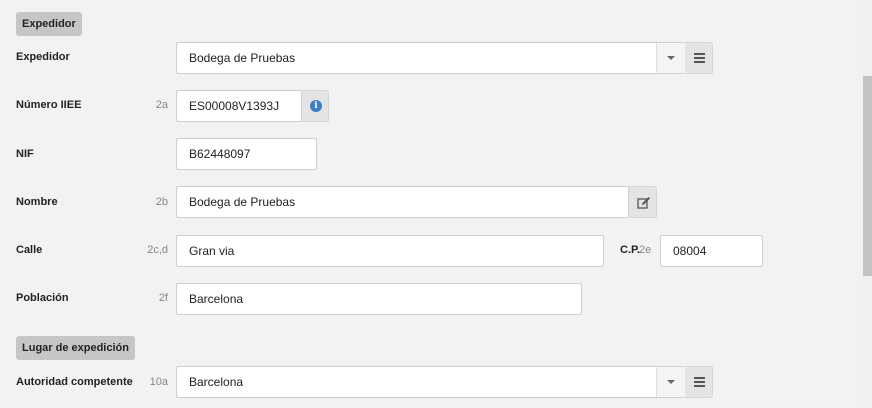  I want to click on poblacion-label: Población, so click(42, 298).